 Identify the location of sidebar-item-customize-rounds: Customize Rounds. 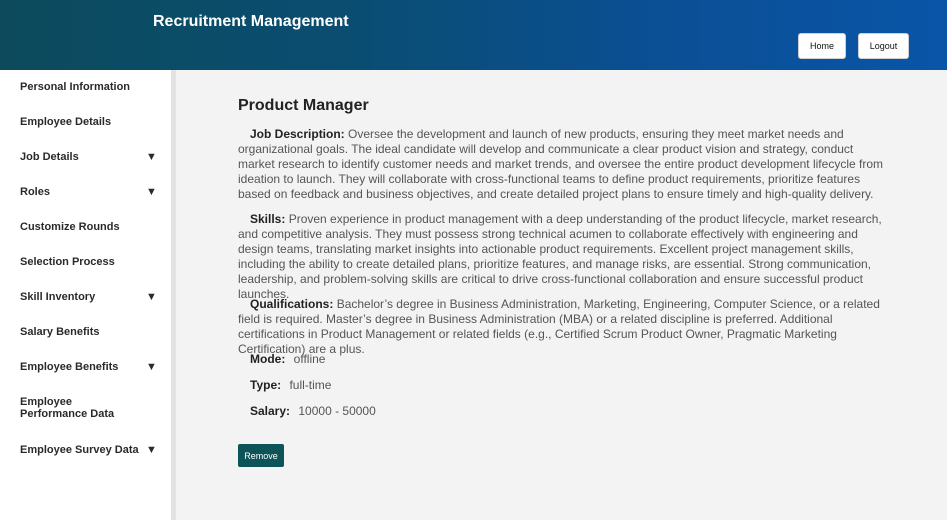
(90, 227).